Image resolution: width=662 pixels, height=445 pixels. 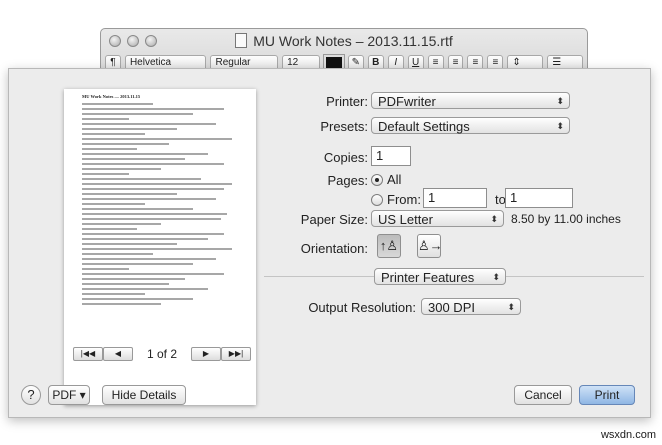 What do you see at coordinates (407, 101) in the screenshot?
I see `printer-value: PDFwriter` at bounding box center [407, 101].